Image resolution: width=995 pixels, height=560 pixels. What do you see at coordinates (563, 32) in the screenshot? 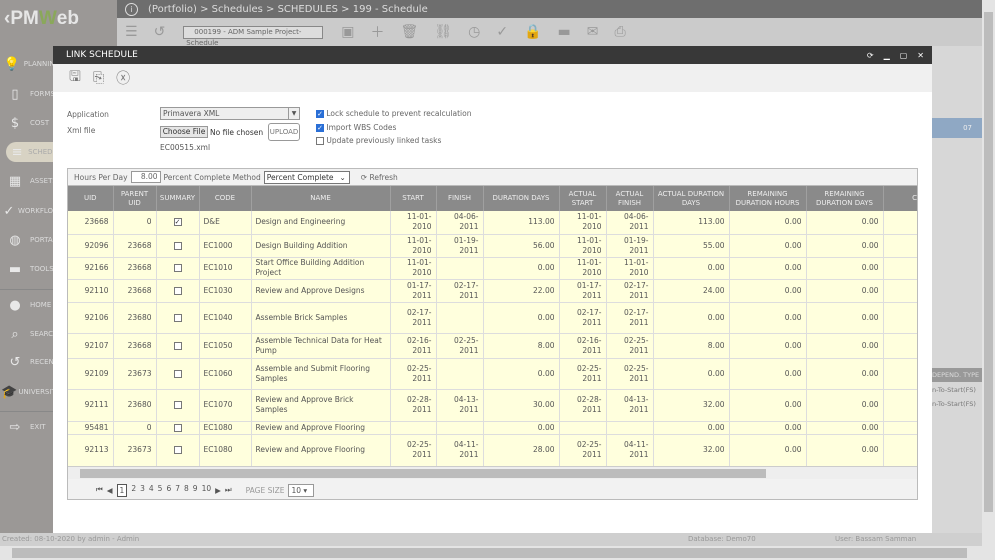
I see `folder-icon: ▬` at bounding box center [563, 32].